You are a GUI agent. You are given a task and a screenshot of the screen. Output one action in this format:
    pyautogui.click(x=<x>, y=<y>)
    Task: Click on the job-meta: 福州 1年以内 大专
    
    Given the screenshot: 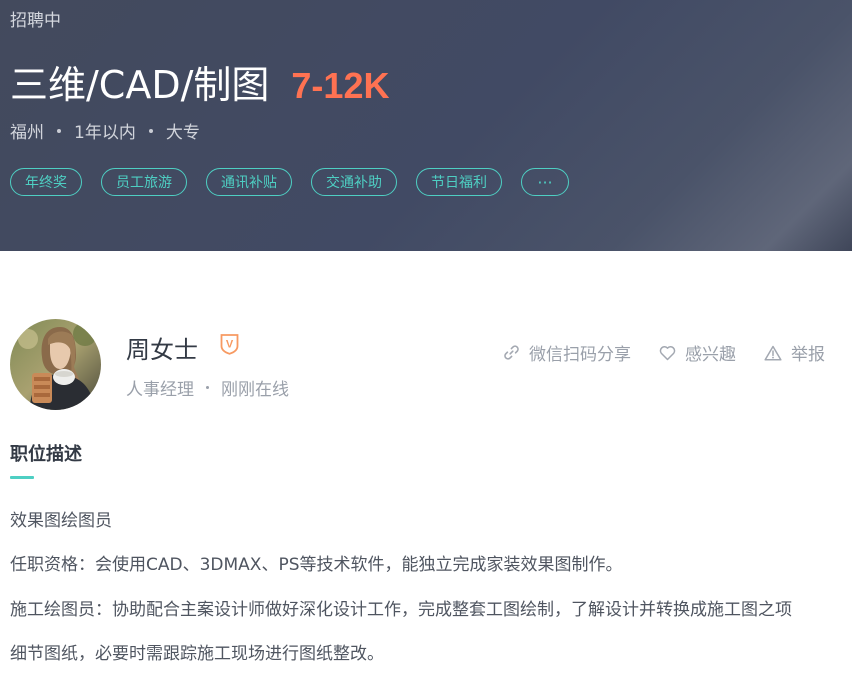 What is the action you would take?
    pyautogui.click(x=105, y=130)
    